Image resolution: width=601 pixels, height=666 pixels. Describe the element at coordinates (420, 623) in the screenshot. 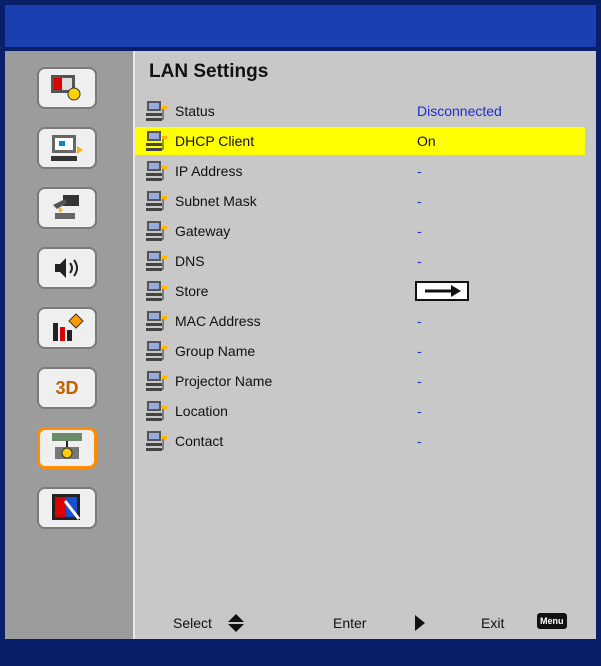

I see `right-triangle-icon` at that location.